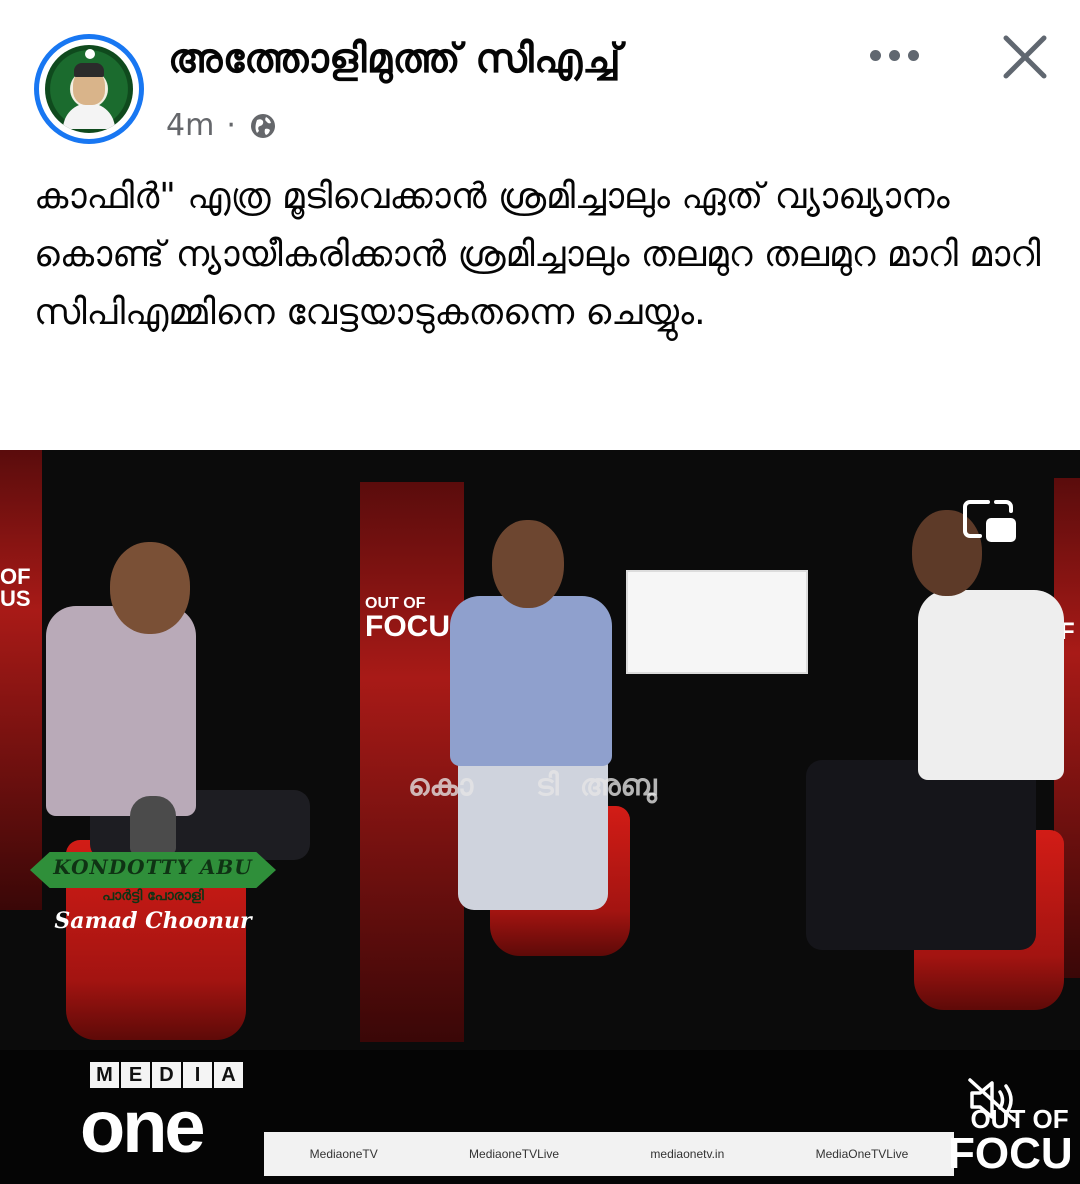 This screenshot has height=1184, width=1080. I want to click on studio-screen, so click(717, 622).